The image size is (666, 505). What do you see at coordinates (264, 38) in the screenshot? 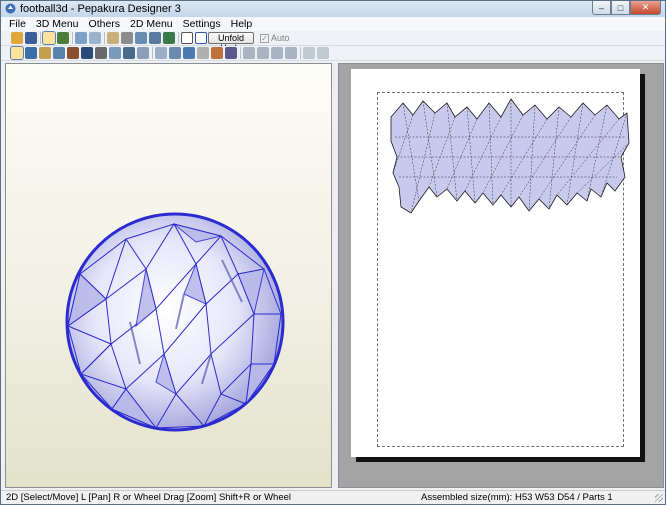
I see `auto-checkbox-box: ✓` at bounding box center [264, 38].